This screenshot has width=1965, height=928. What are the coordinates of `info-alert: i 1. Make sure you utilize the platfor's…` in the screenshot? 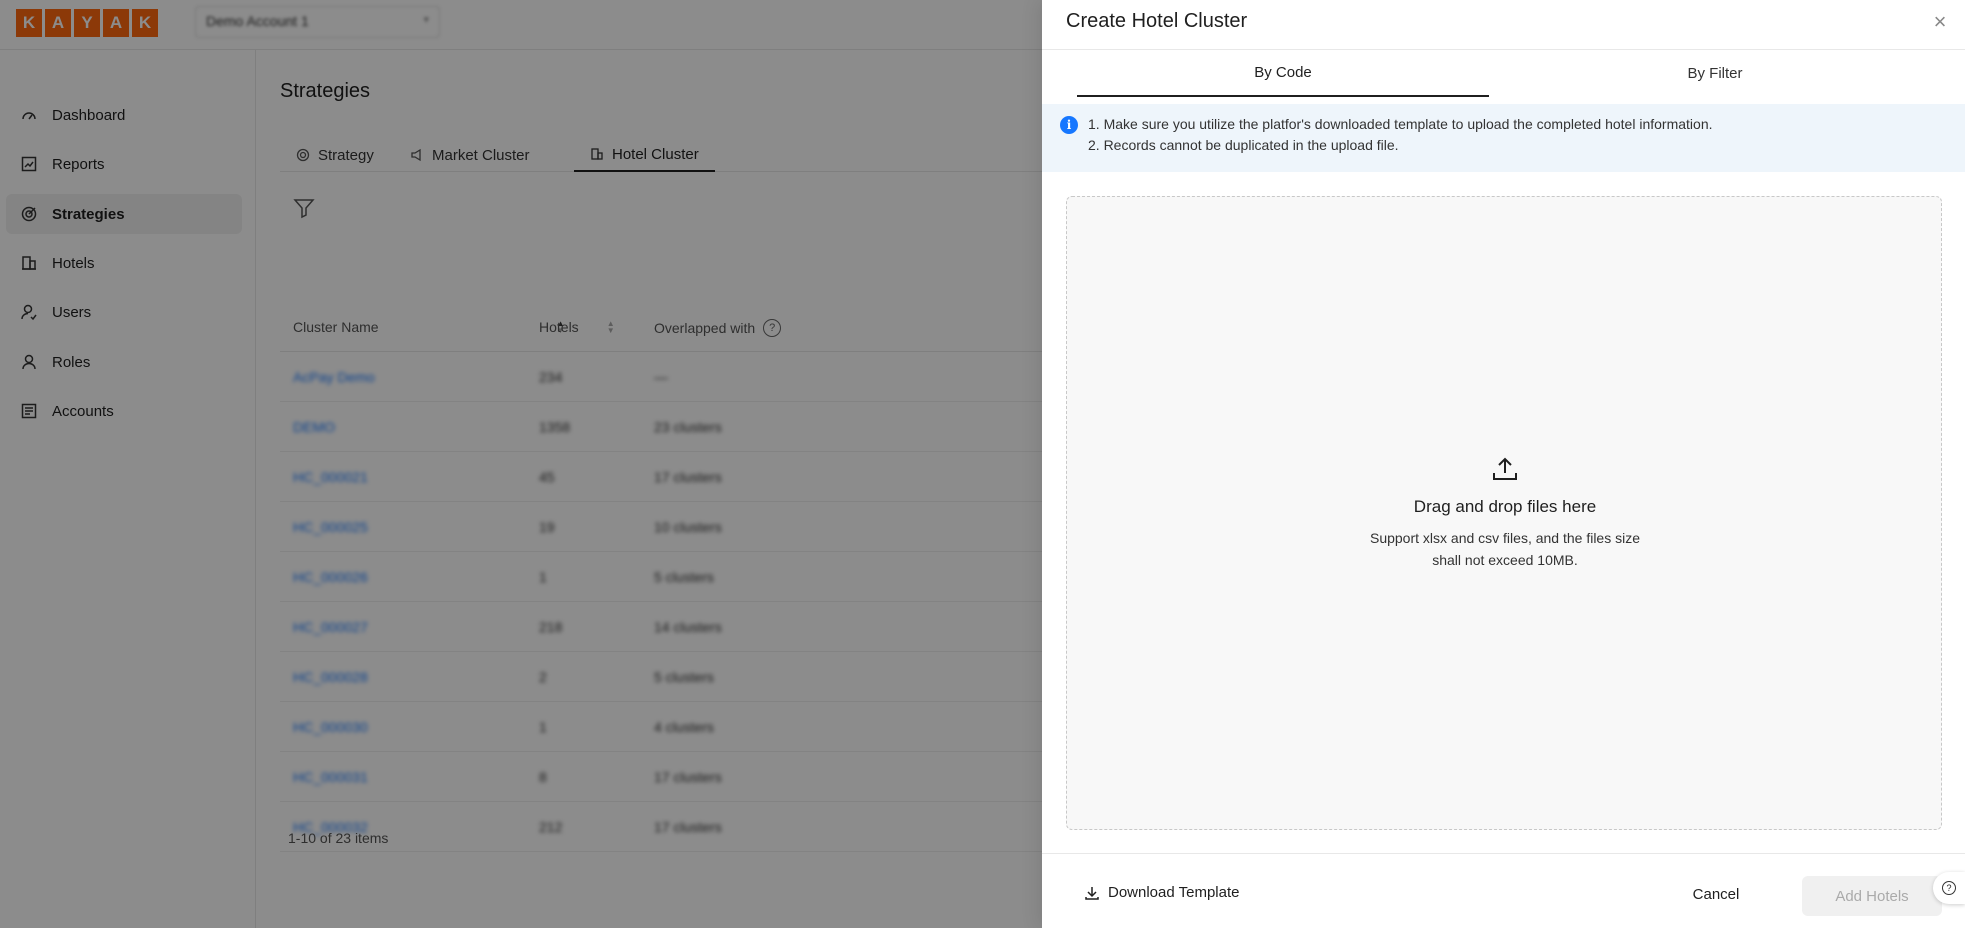 It's located at (1503, 138).